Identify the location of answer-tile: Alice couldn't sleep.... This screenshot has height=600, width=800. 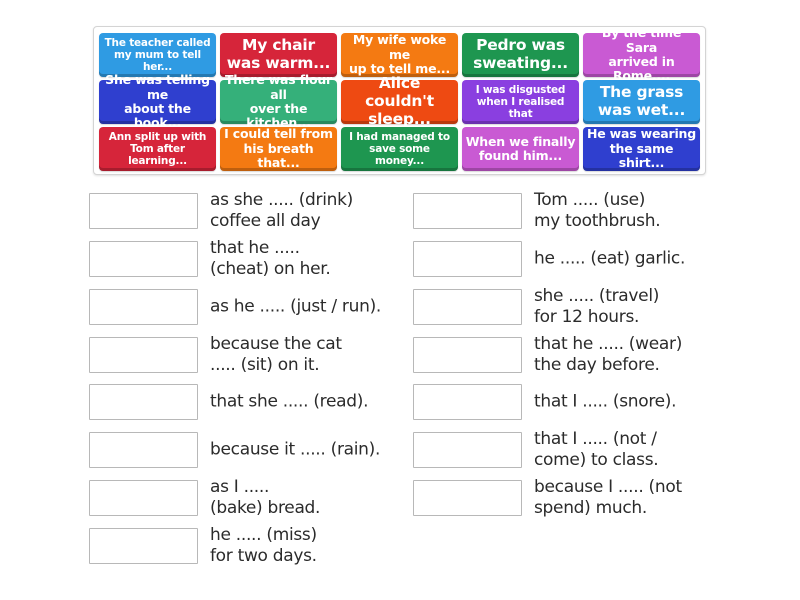
(399, 101).